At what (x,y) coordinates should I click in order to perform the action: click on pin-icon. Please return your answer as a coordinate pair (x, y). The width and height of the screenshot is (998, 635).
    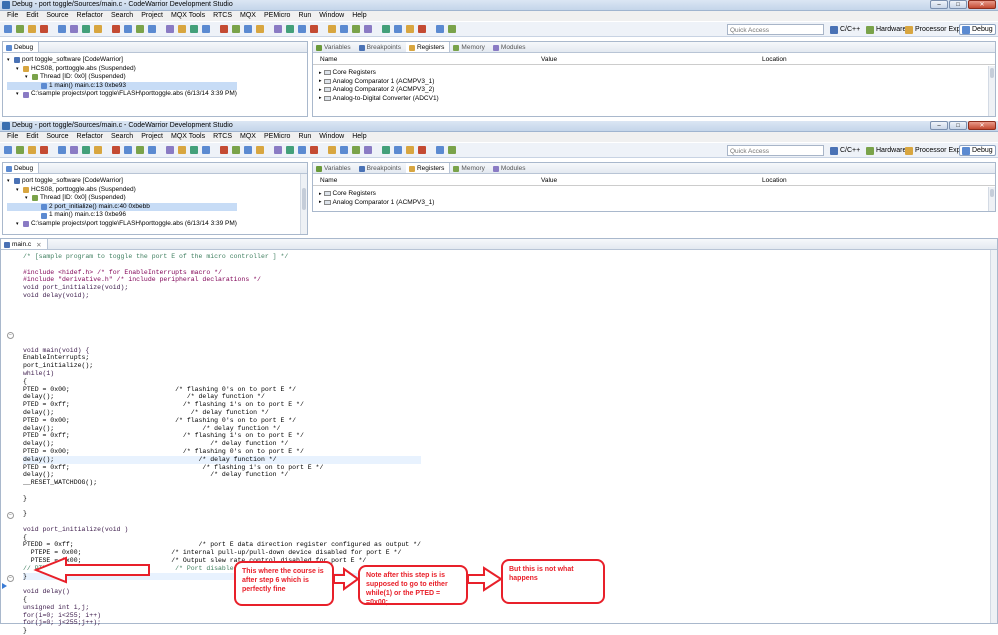
    Looking at the image, I should click on (368, 150).